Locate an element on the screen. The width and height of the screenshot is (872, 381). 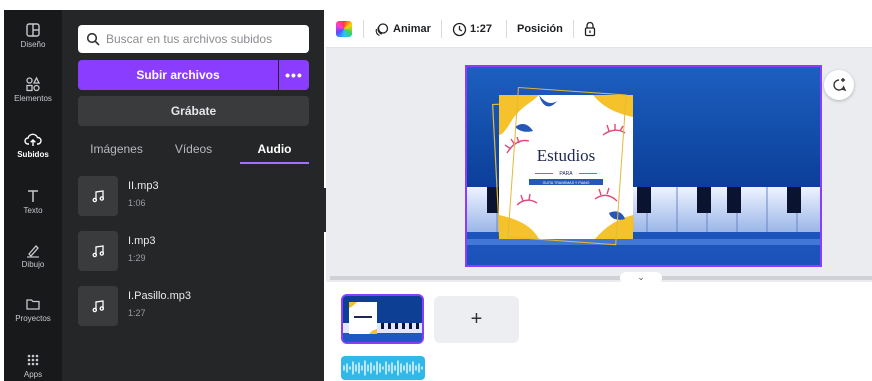
rail-label: Elementos is located at coordinates (33, 98).